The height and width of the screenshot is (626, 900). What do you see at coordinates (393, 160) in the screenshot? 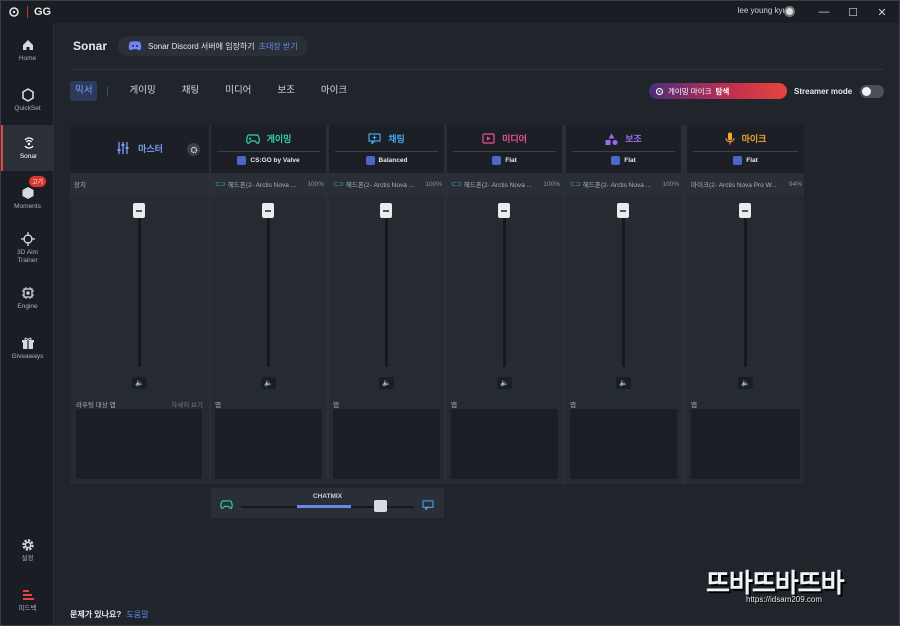
I see `preset-name: Balanced` at bounding box center [393, 160].